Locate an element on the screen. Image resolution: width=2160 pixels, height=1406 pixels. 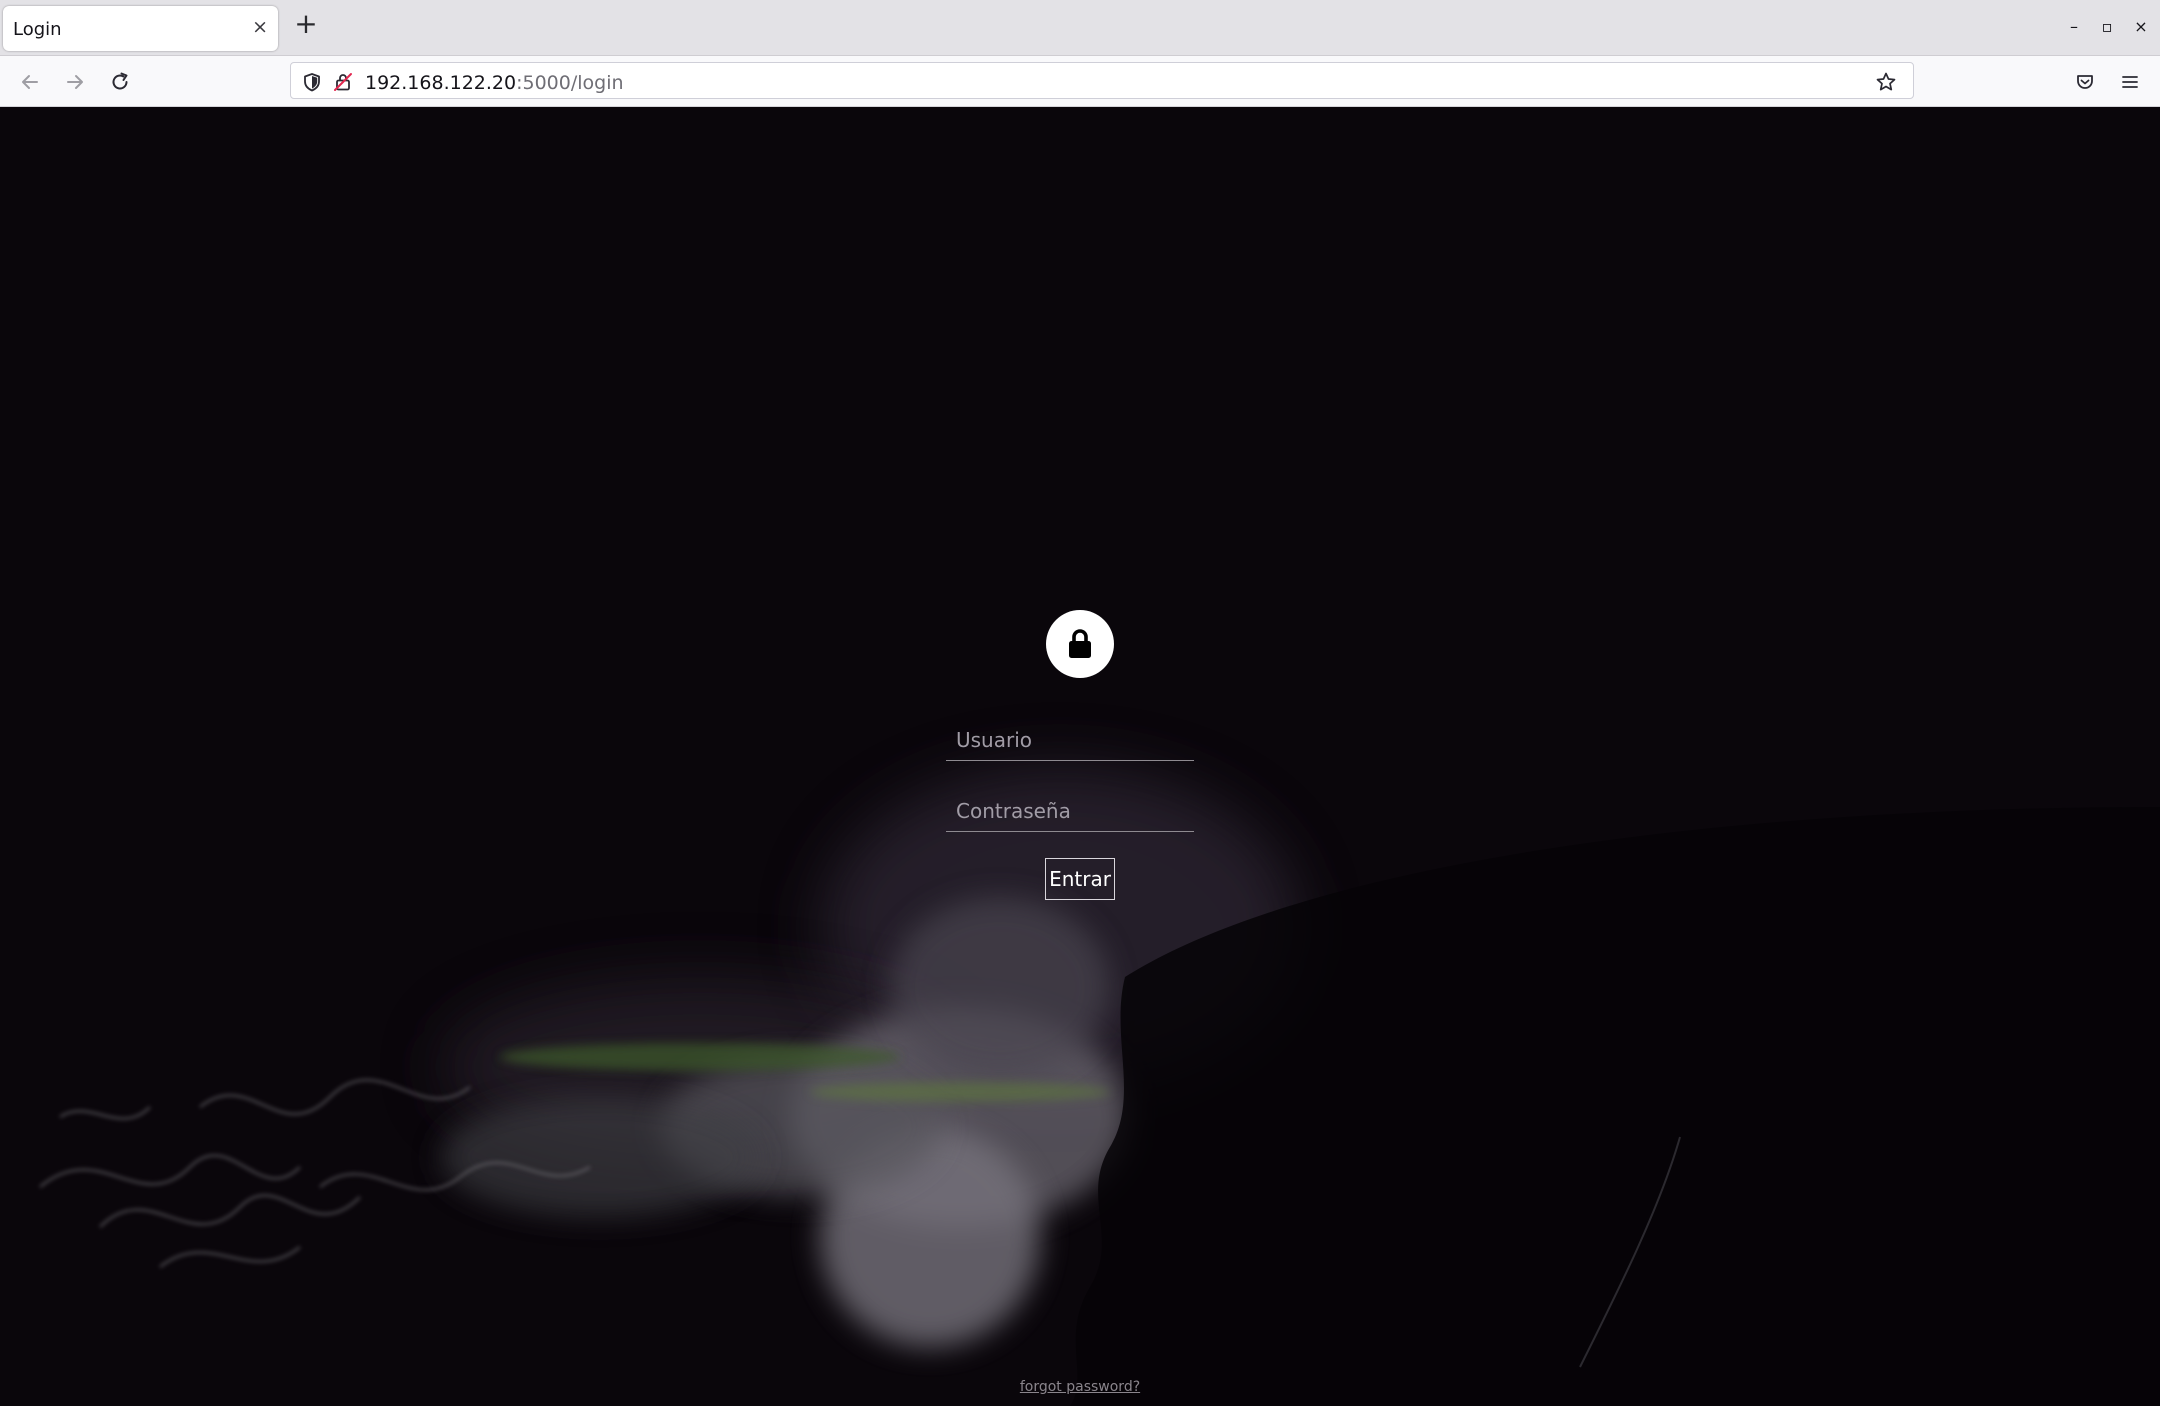
url-path: :5000/login is located at coordinates (570, 83).